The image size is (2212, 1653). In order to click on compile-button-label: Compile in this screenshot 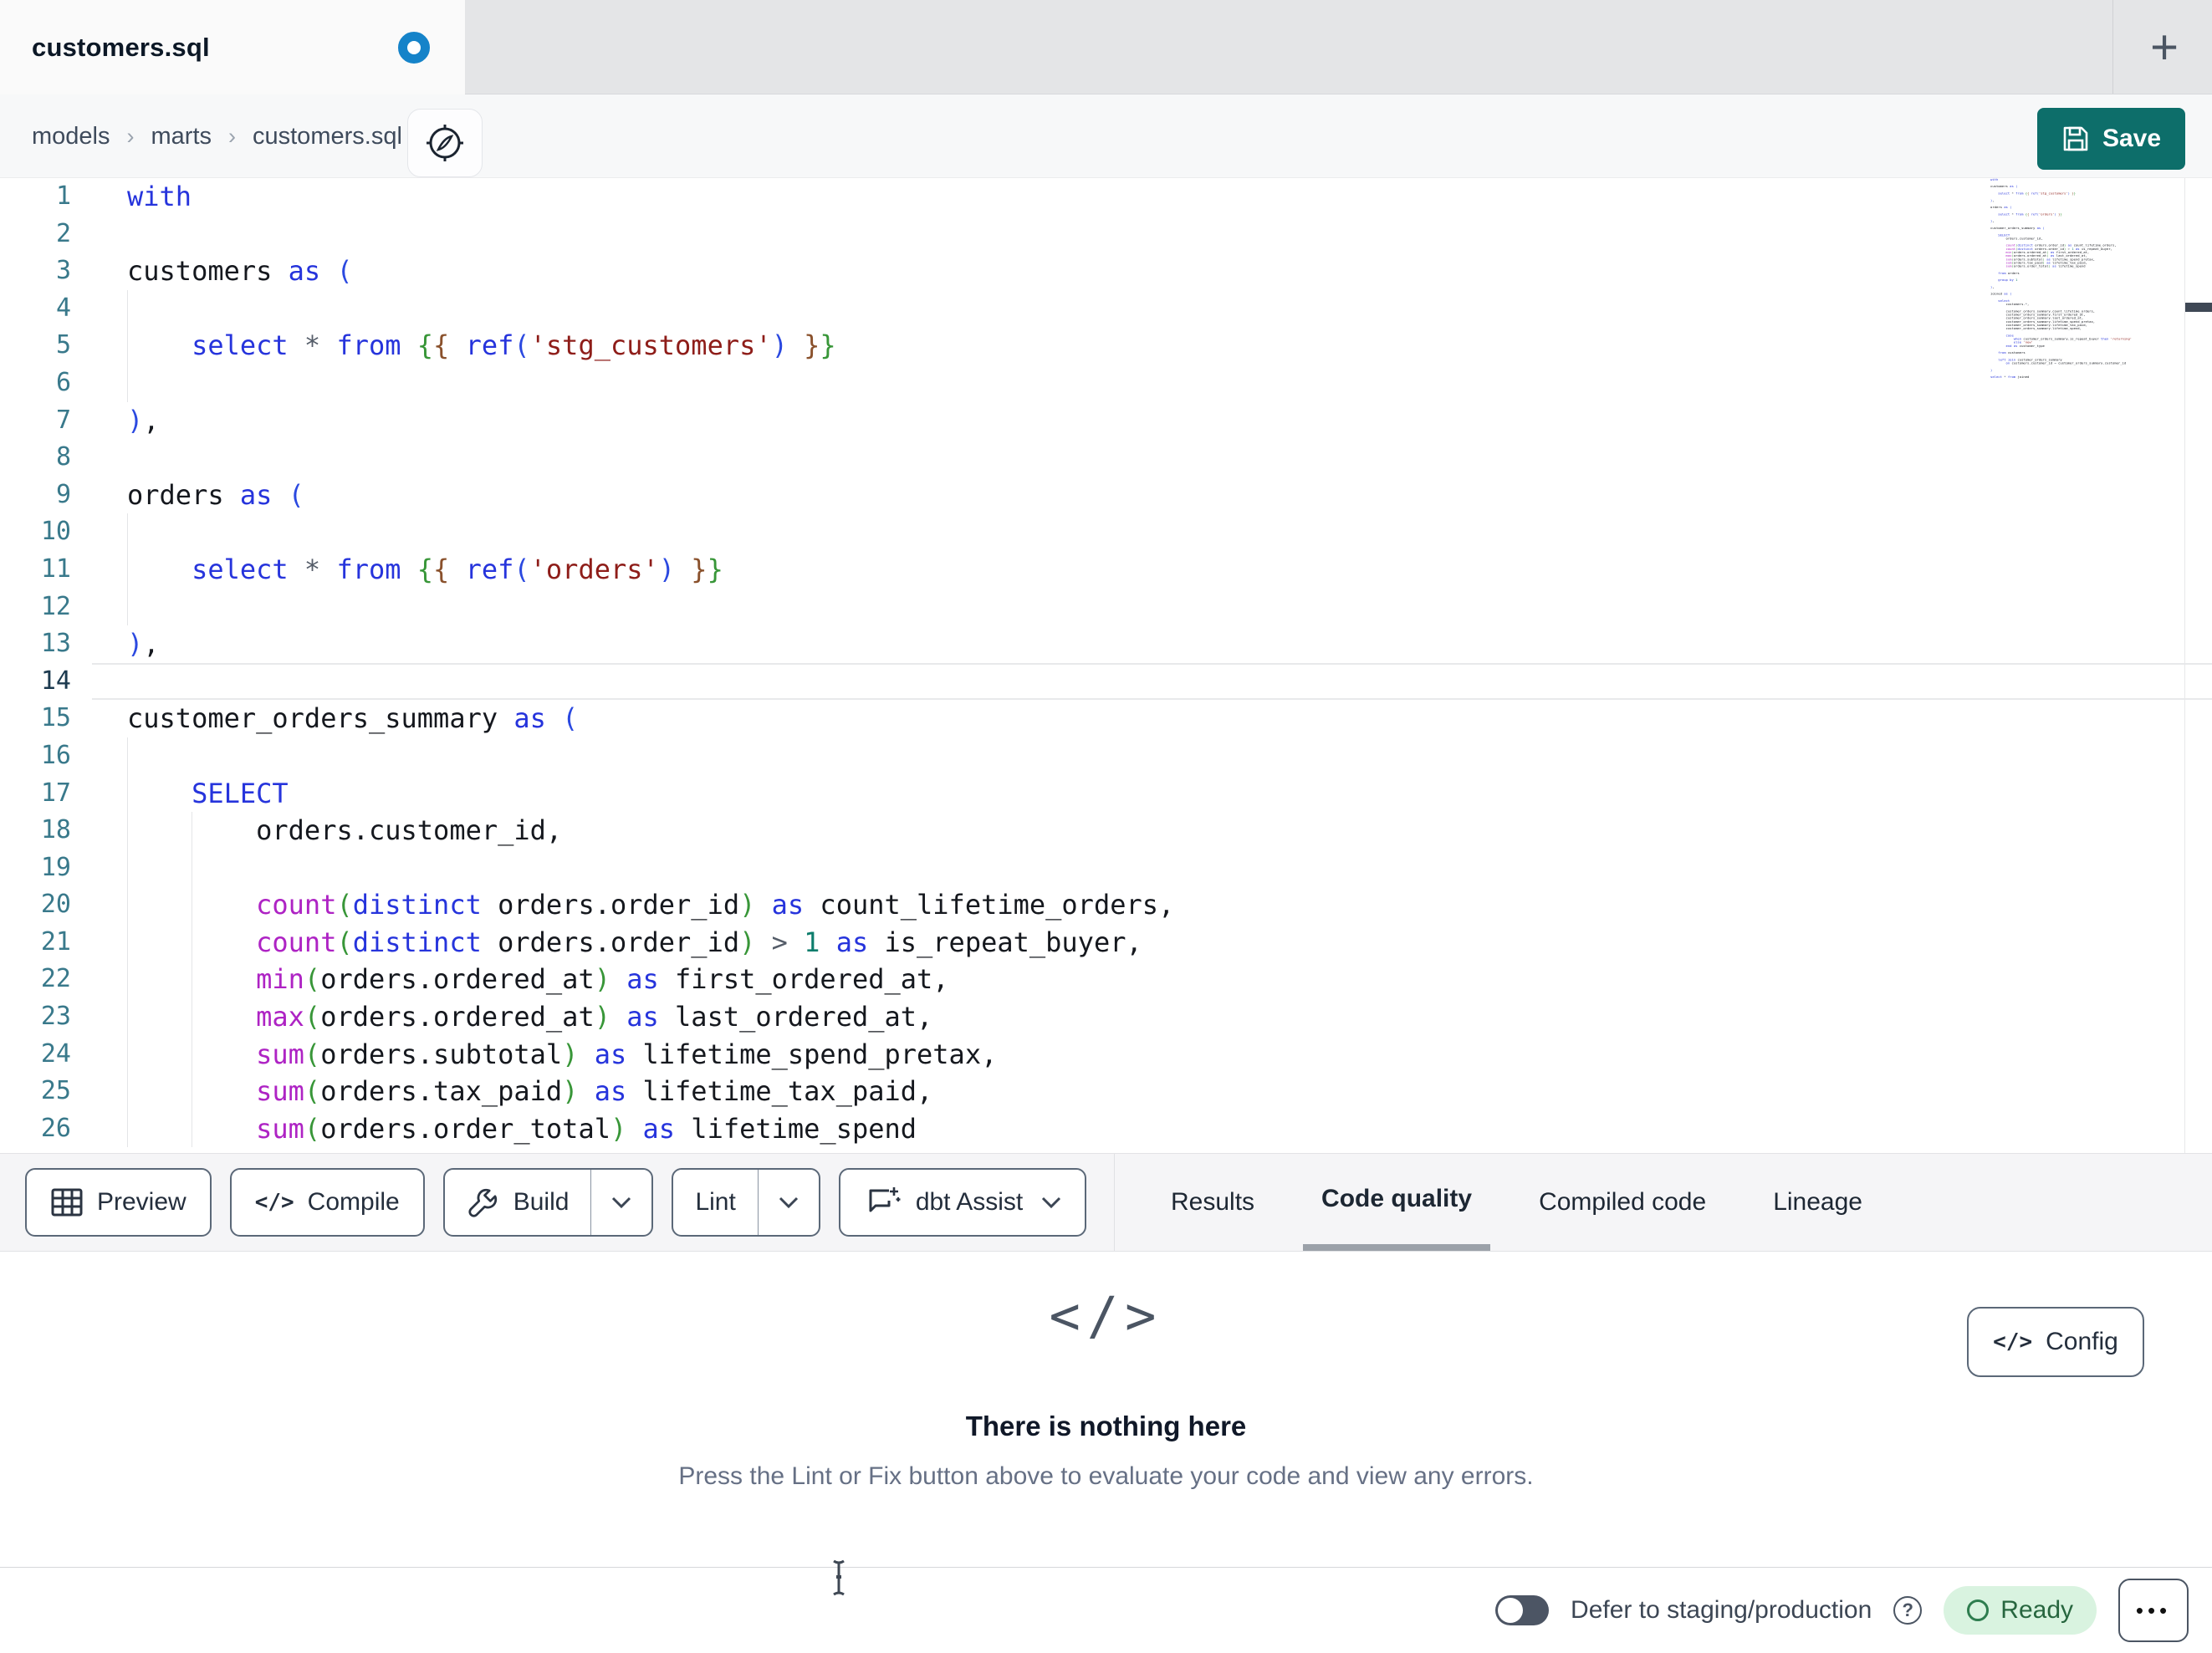, I will do `click(354, 1202)`.